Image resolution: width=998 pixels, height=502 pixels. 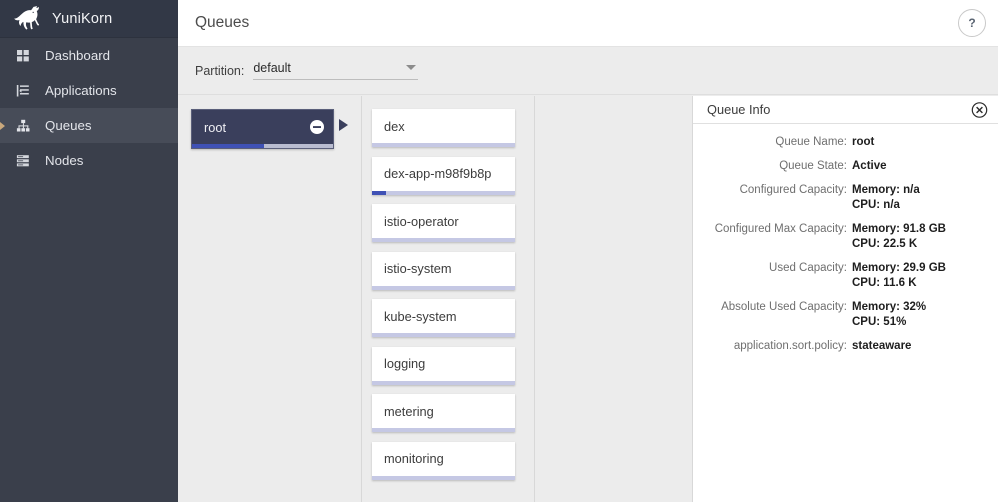 I want to click on queue-info-label: Configured Max Capacity:, so click(x=780, y=229).